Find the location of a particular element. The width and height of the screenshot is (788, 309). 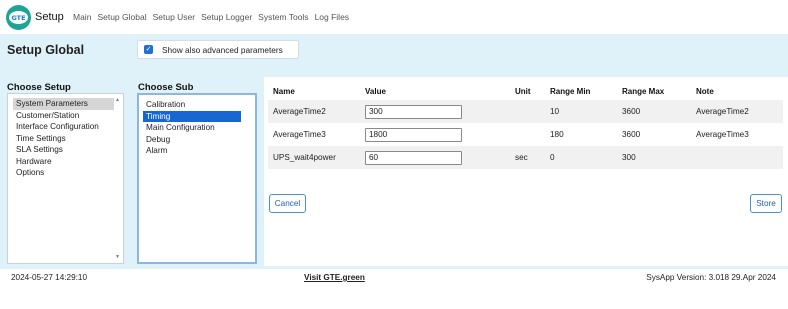

sub-item-debug: Debug is located at coordinates (192, 140).